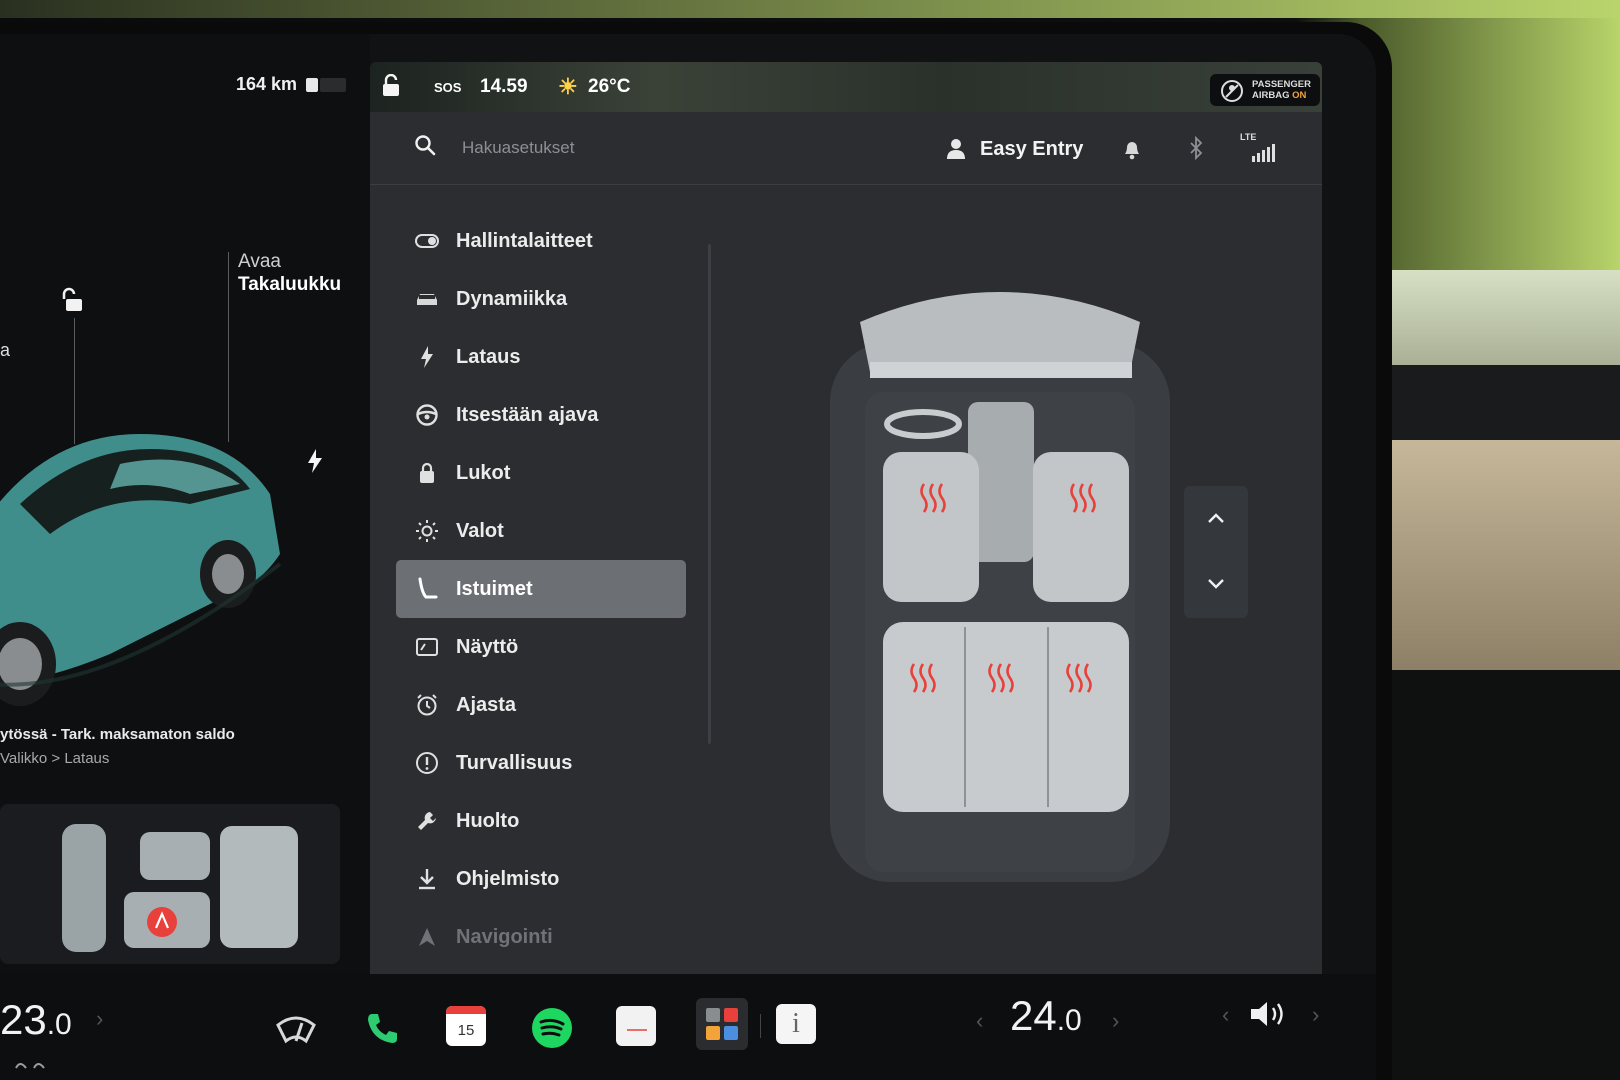 This screenshot has width=1620, height=1080. Describe the element at coordinates (512, 298) in the screenshot. I see `menu-item-label: Dynamiikka` at that location.